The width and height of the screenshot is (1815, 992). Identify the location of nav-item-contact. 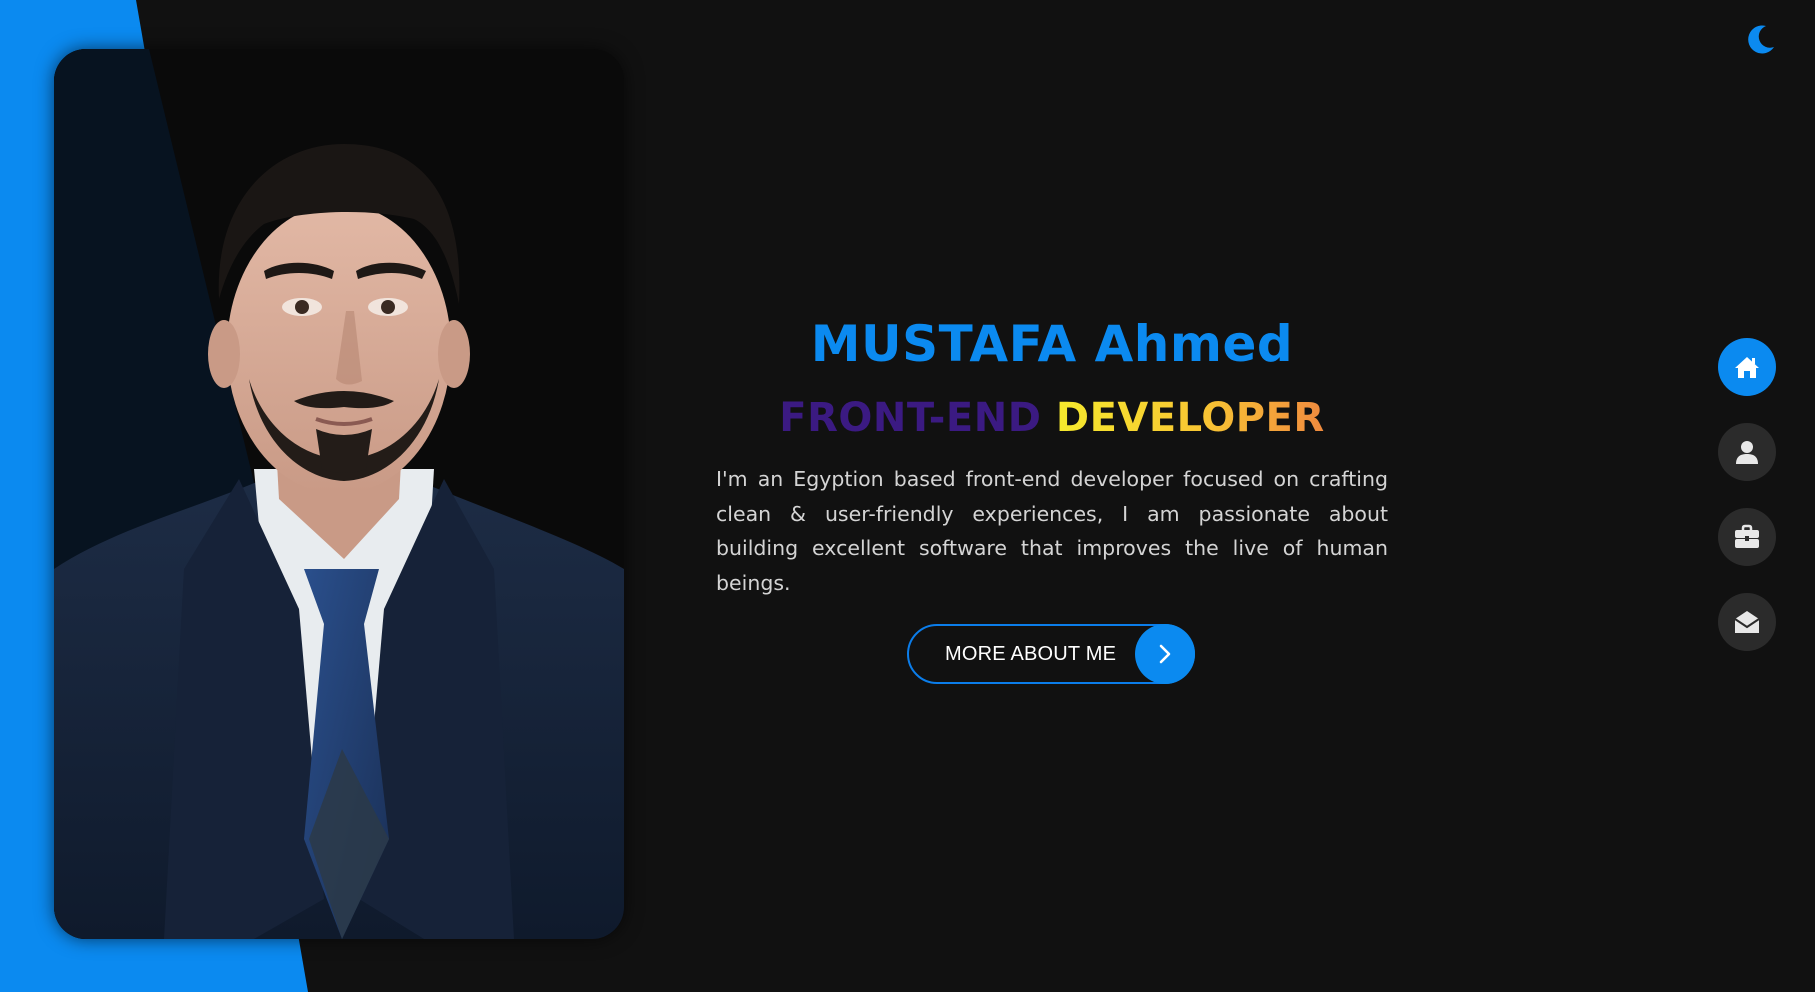
(1747, 622).